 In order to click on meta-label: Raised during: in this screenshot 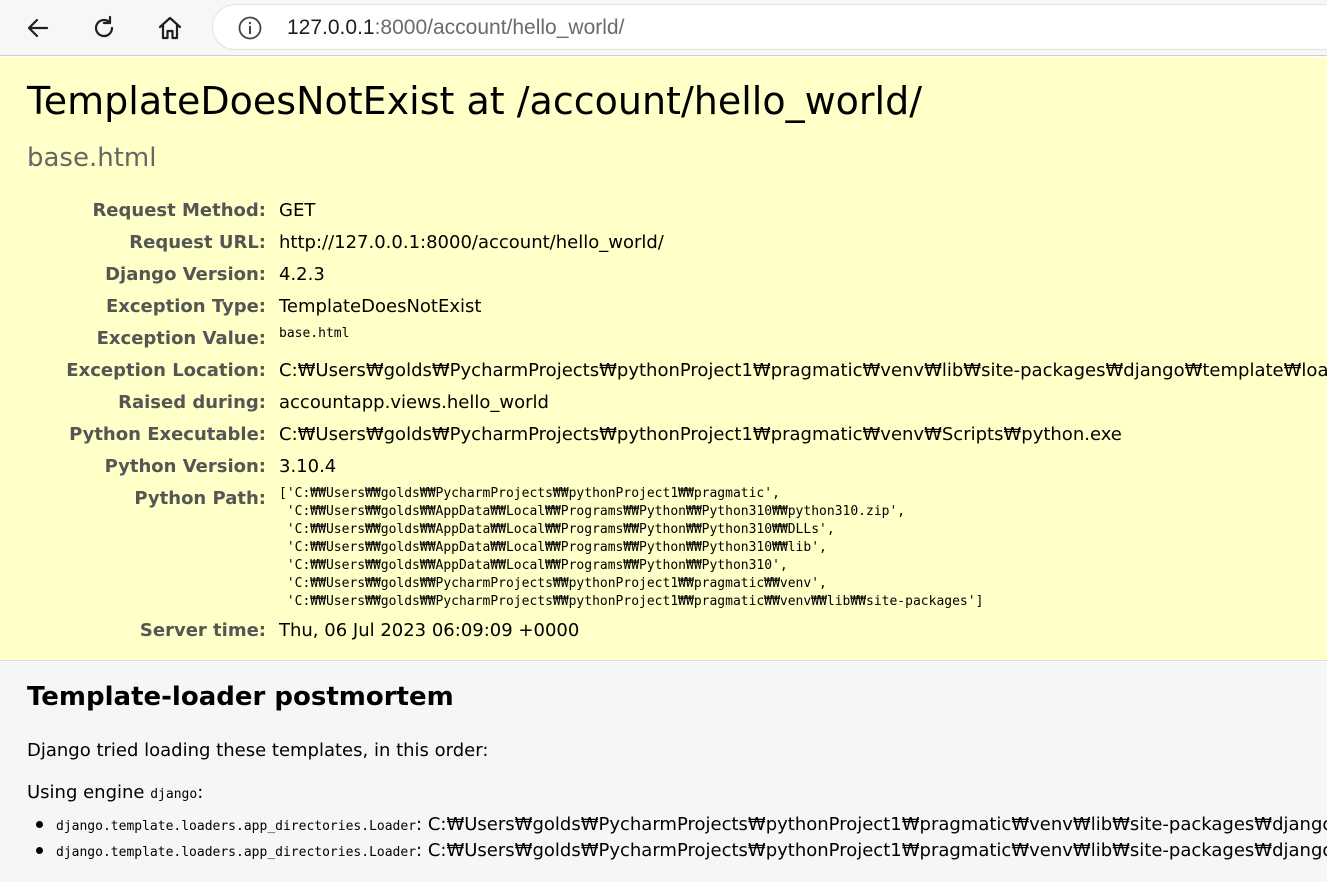, I will do `click(192, 402)`.